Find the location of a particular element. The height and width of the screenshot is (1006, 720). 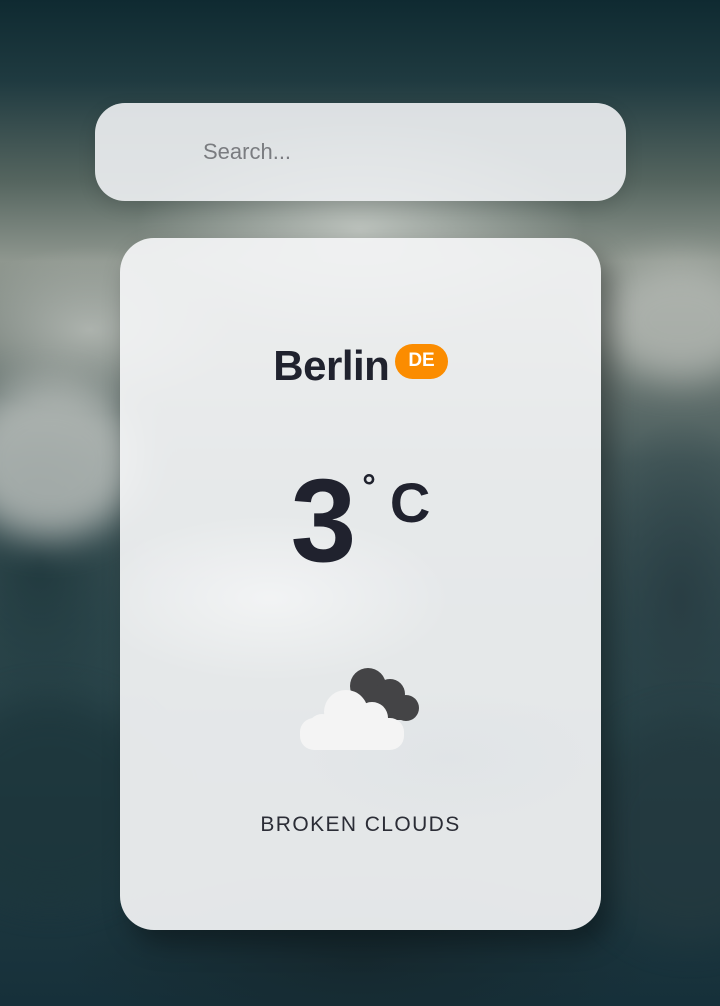

search-bar is located at coordinates (360, 152).